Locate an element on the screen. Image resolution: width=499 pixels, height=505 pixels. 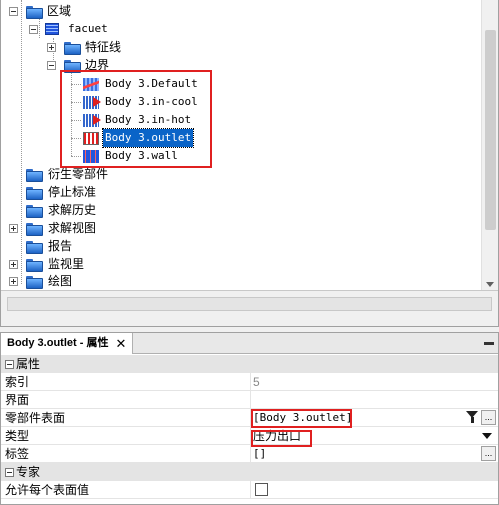
scrollbar-thumb is located at coordinates (490, 130).